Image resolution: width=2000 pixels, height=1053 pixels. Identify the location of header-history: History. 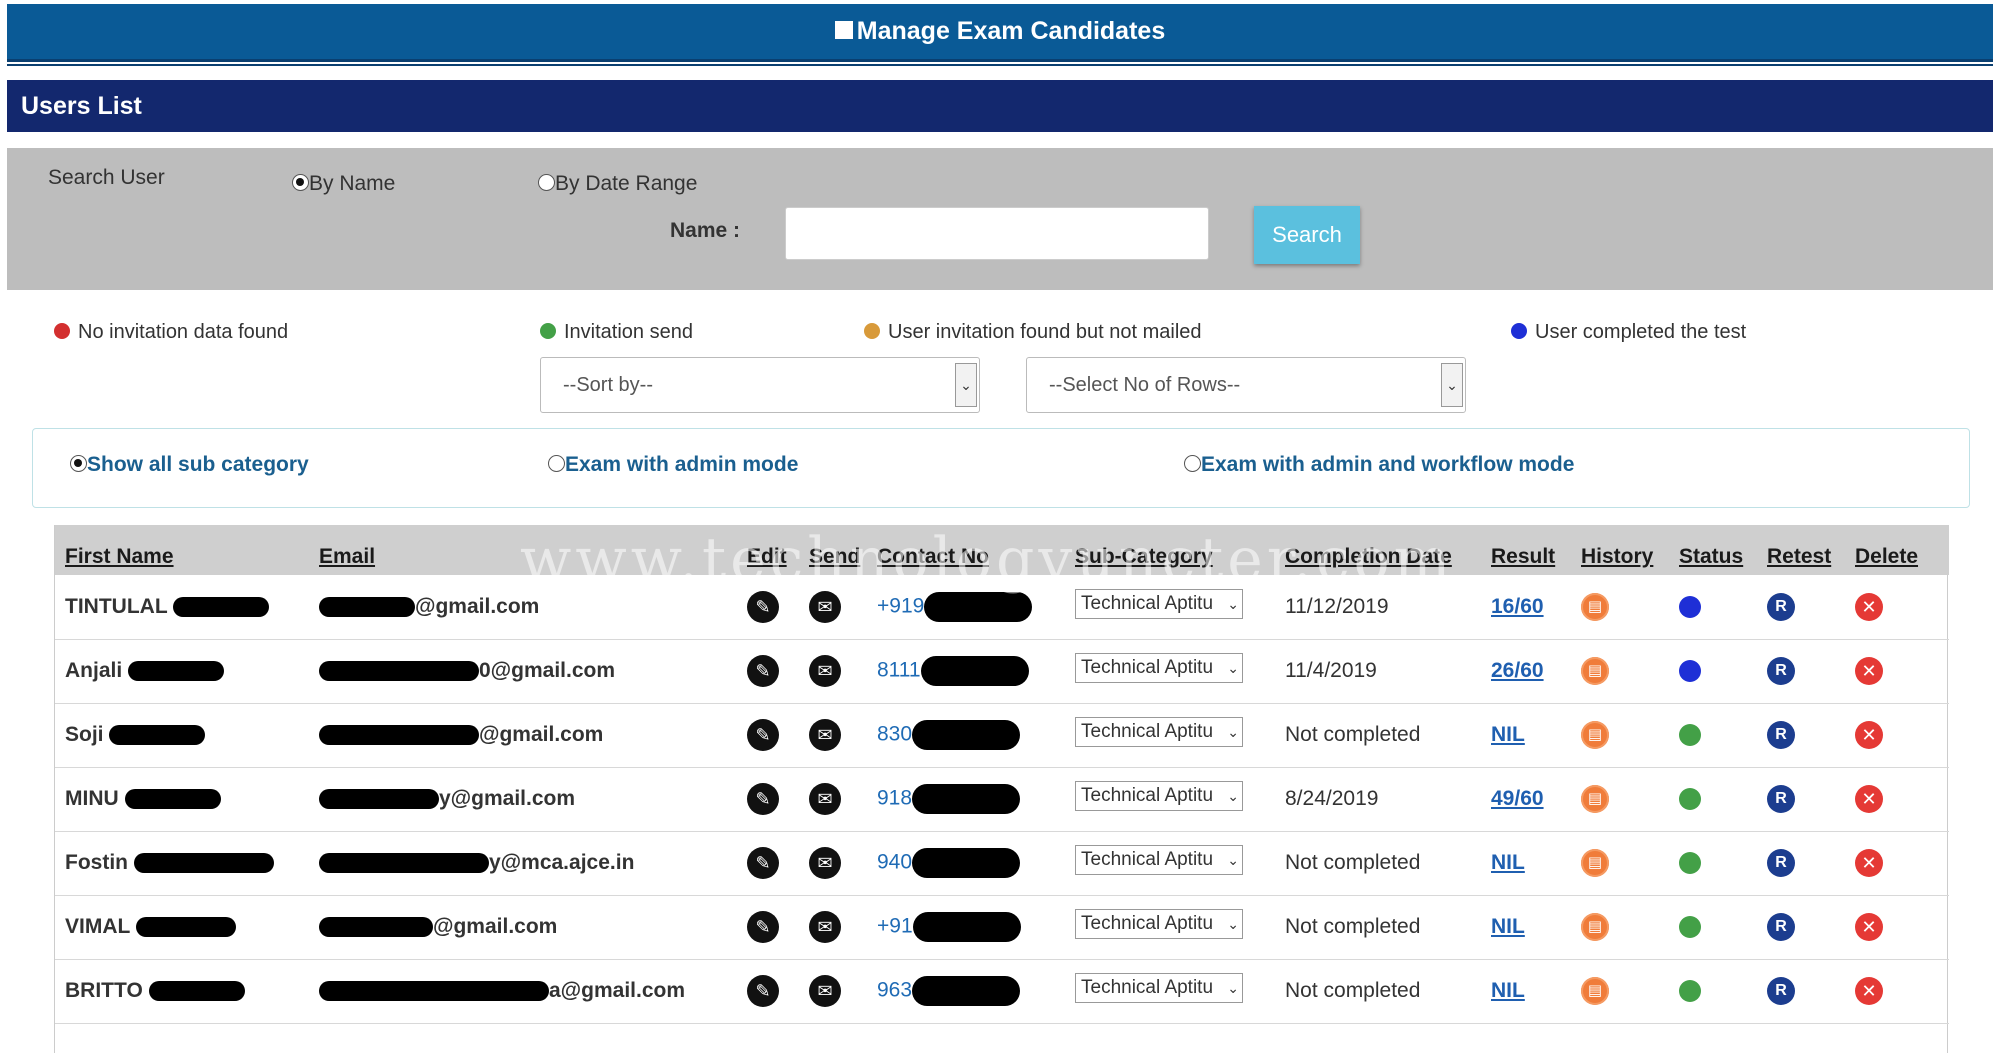
(1620, 550).